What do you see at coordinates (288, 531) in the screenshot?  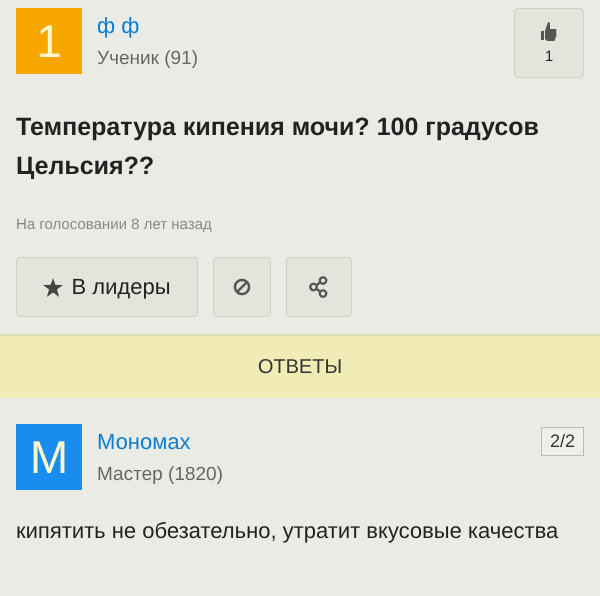 I see `answer-text: кипятить не обезательно, утратит вкусовые качества` at bounding box center [288, 531].